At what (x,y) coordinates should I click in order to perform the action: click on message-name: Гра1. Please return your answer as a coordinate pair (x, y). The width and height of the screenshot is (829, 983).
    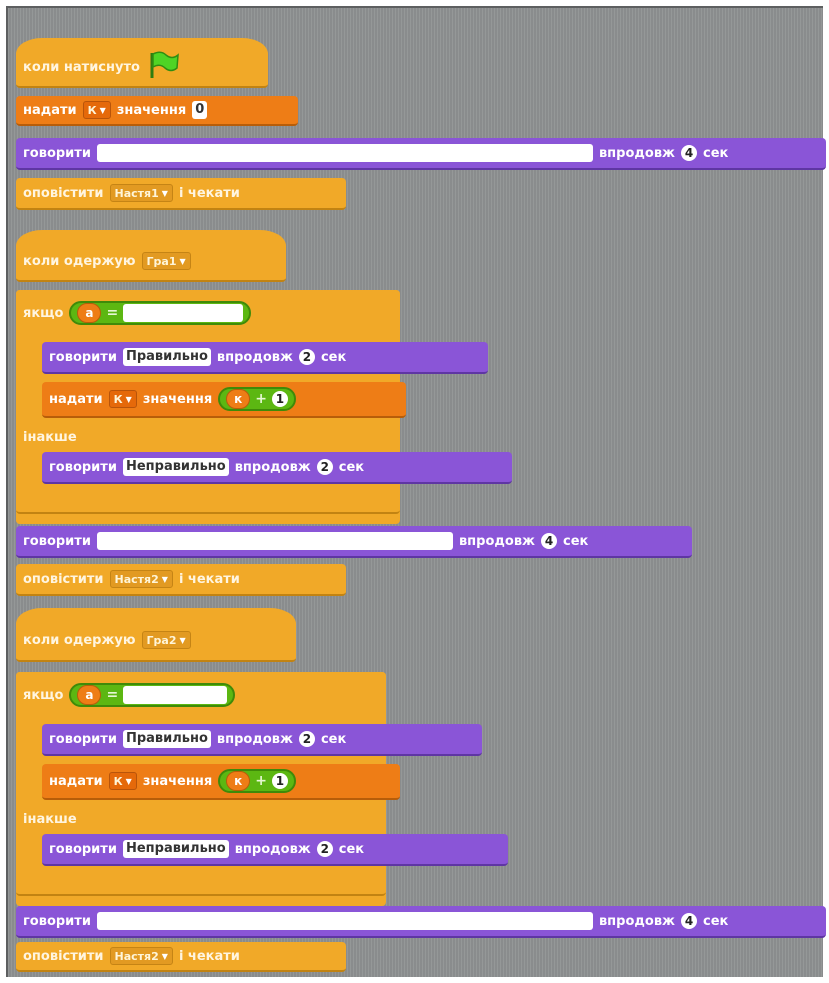
    Looking at the image, I should click on (161, 261).